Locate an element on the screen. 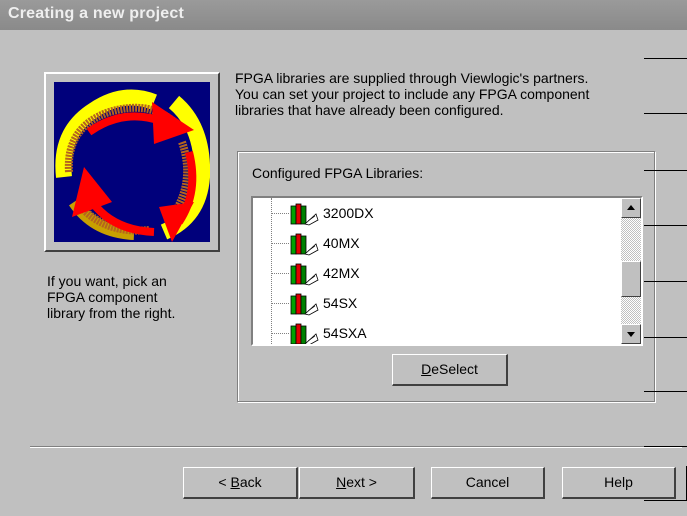 This screenshot has width=687, height=516. scroll-down-button is located at coordinates (631, 334).